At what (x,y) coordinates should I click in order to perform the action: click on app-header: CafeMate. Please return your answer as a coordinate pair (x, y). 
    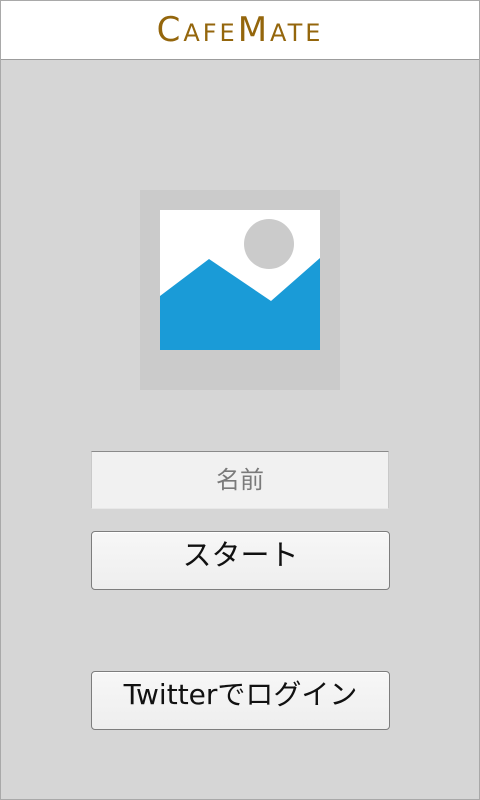
    Looking at the image, I should click on (240, 30).